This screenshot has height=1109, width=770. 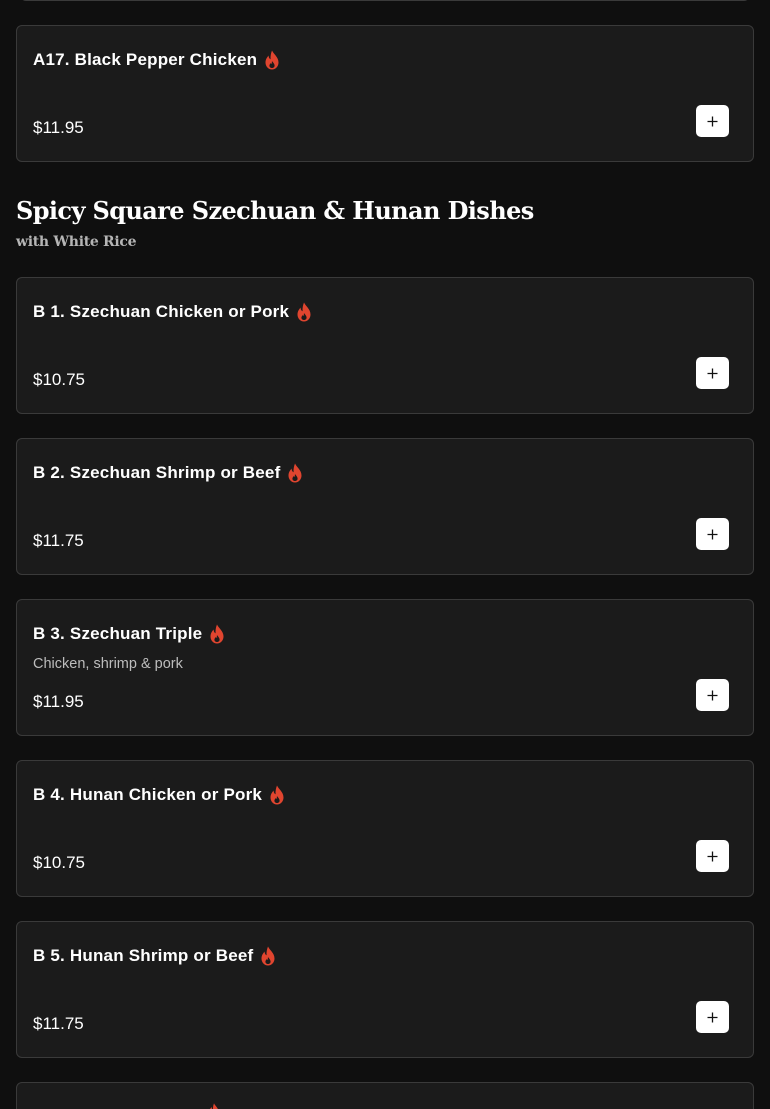 I want to click on menu-item-name-row: B 4. Hunan Chicken or Pork, so click(x=159, y=795).